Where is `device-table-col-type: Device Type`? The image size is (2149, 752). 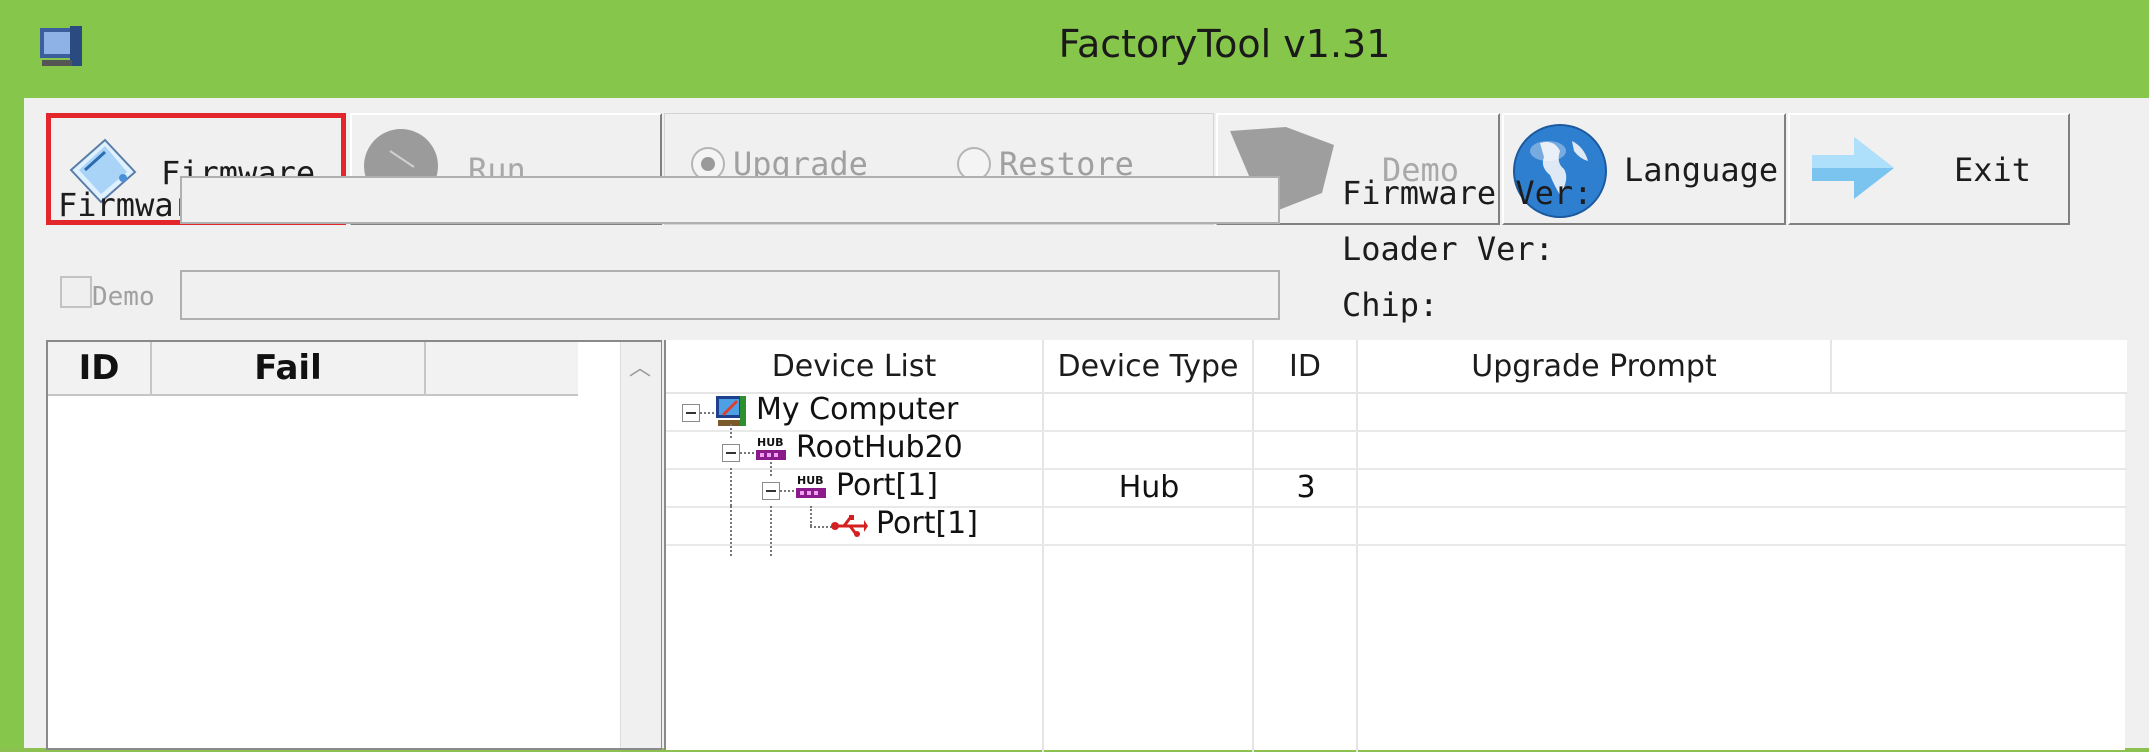
device-table-col-type: Device Type is located at coordinates (1149, 366).